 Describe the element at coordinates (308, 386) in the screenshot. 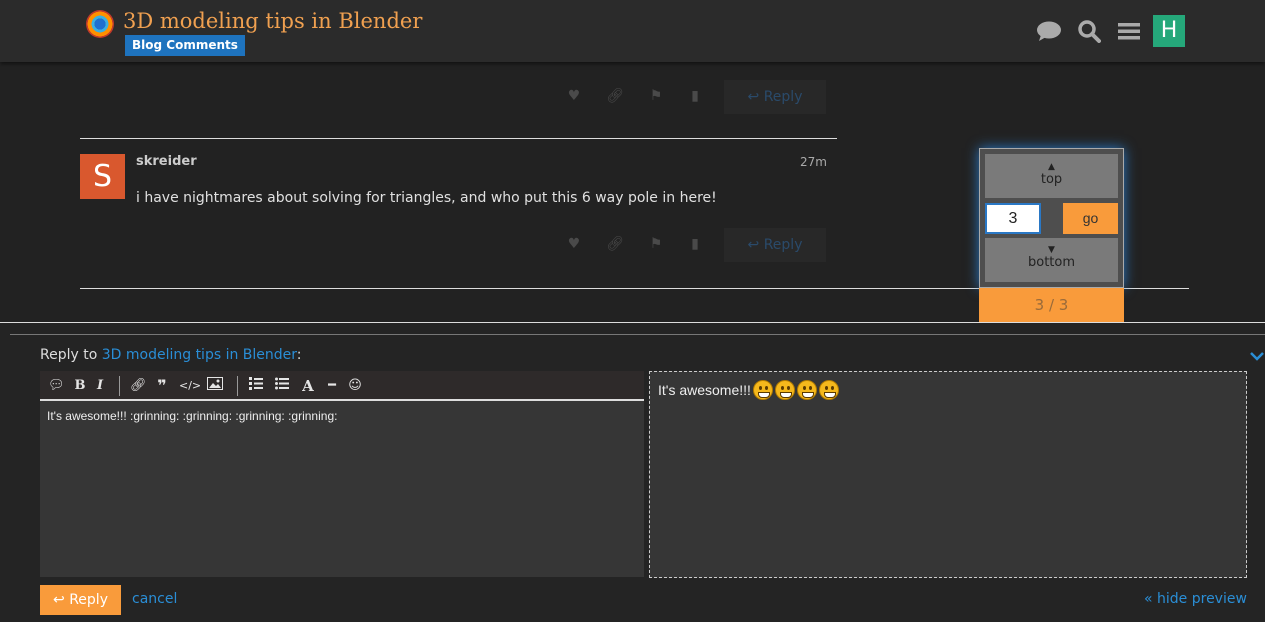

I see `heading-icon: A` at that location.